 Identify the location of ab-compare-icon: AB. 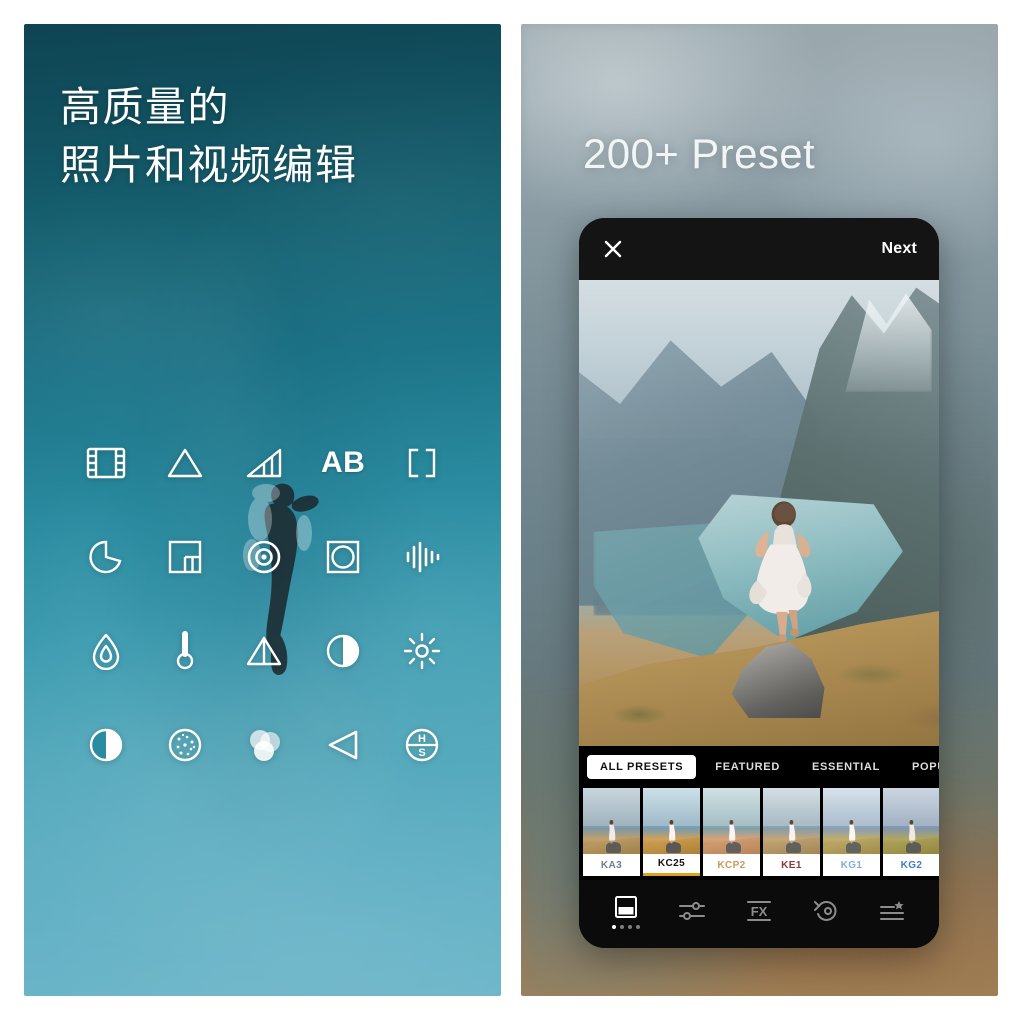
(343, 463).